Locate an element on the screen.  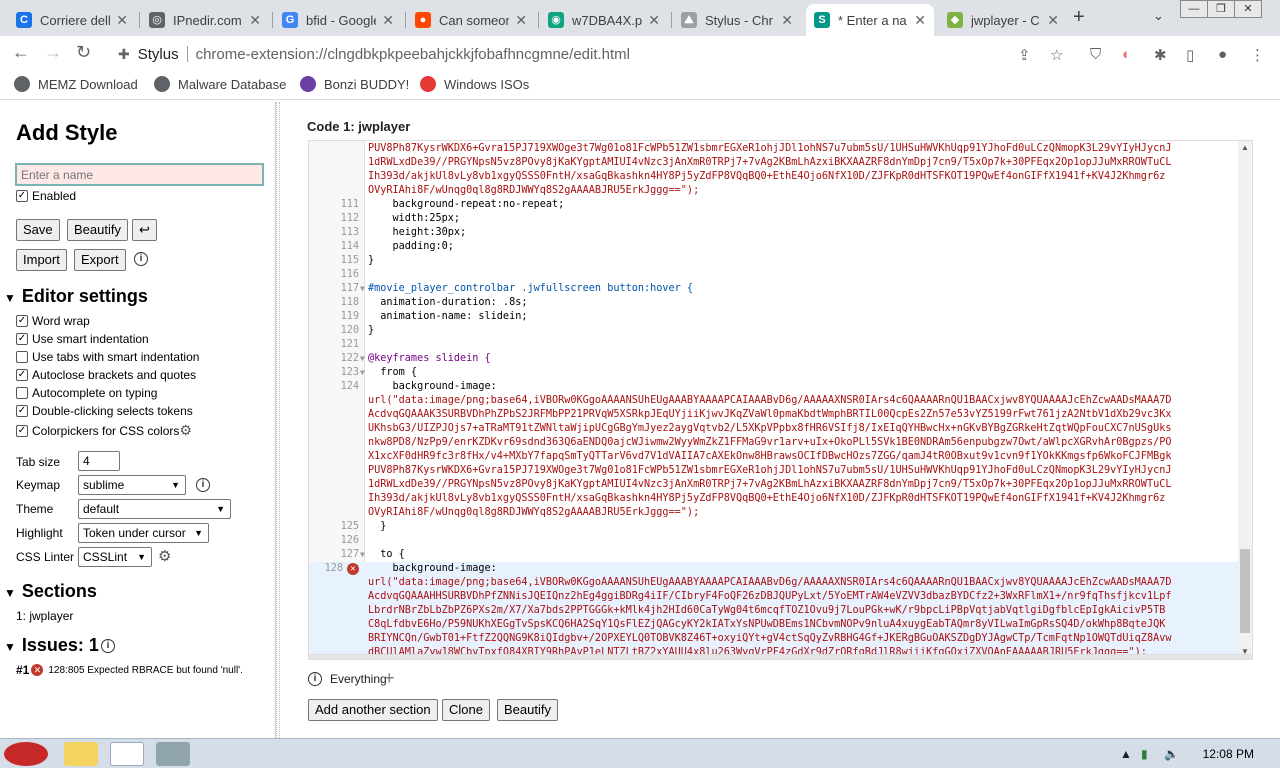
sections-heading: ▼ Sections is located at coordinates (50, 591).